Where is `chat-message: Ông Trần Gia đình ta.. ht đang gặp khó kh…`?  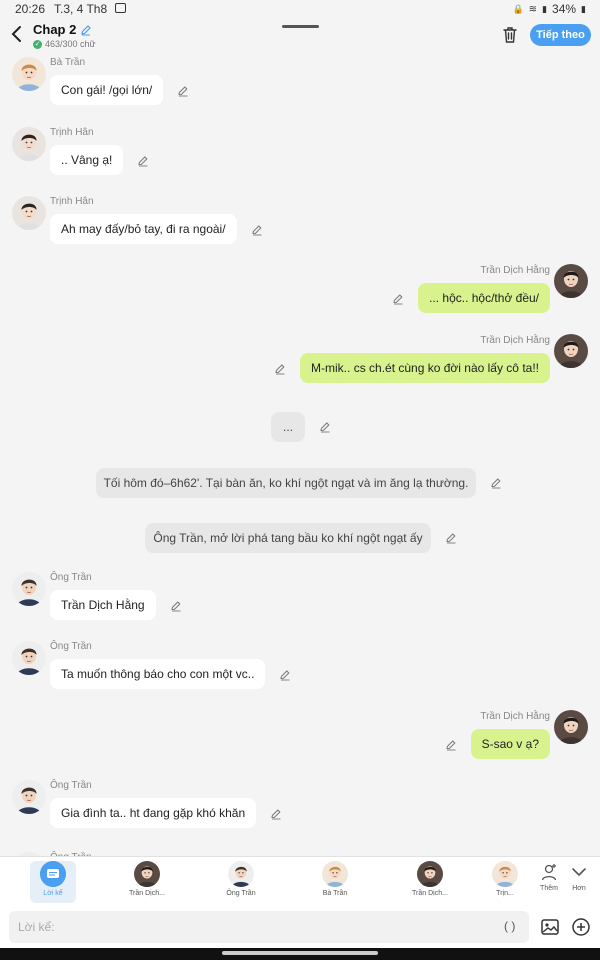 chat-message: Ông Trần Gia đình ta.. ht đang gặp khó kh… is located at coordinates (300, 808).